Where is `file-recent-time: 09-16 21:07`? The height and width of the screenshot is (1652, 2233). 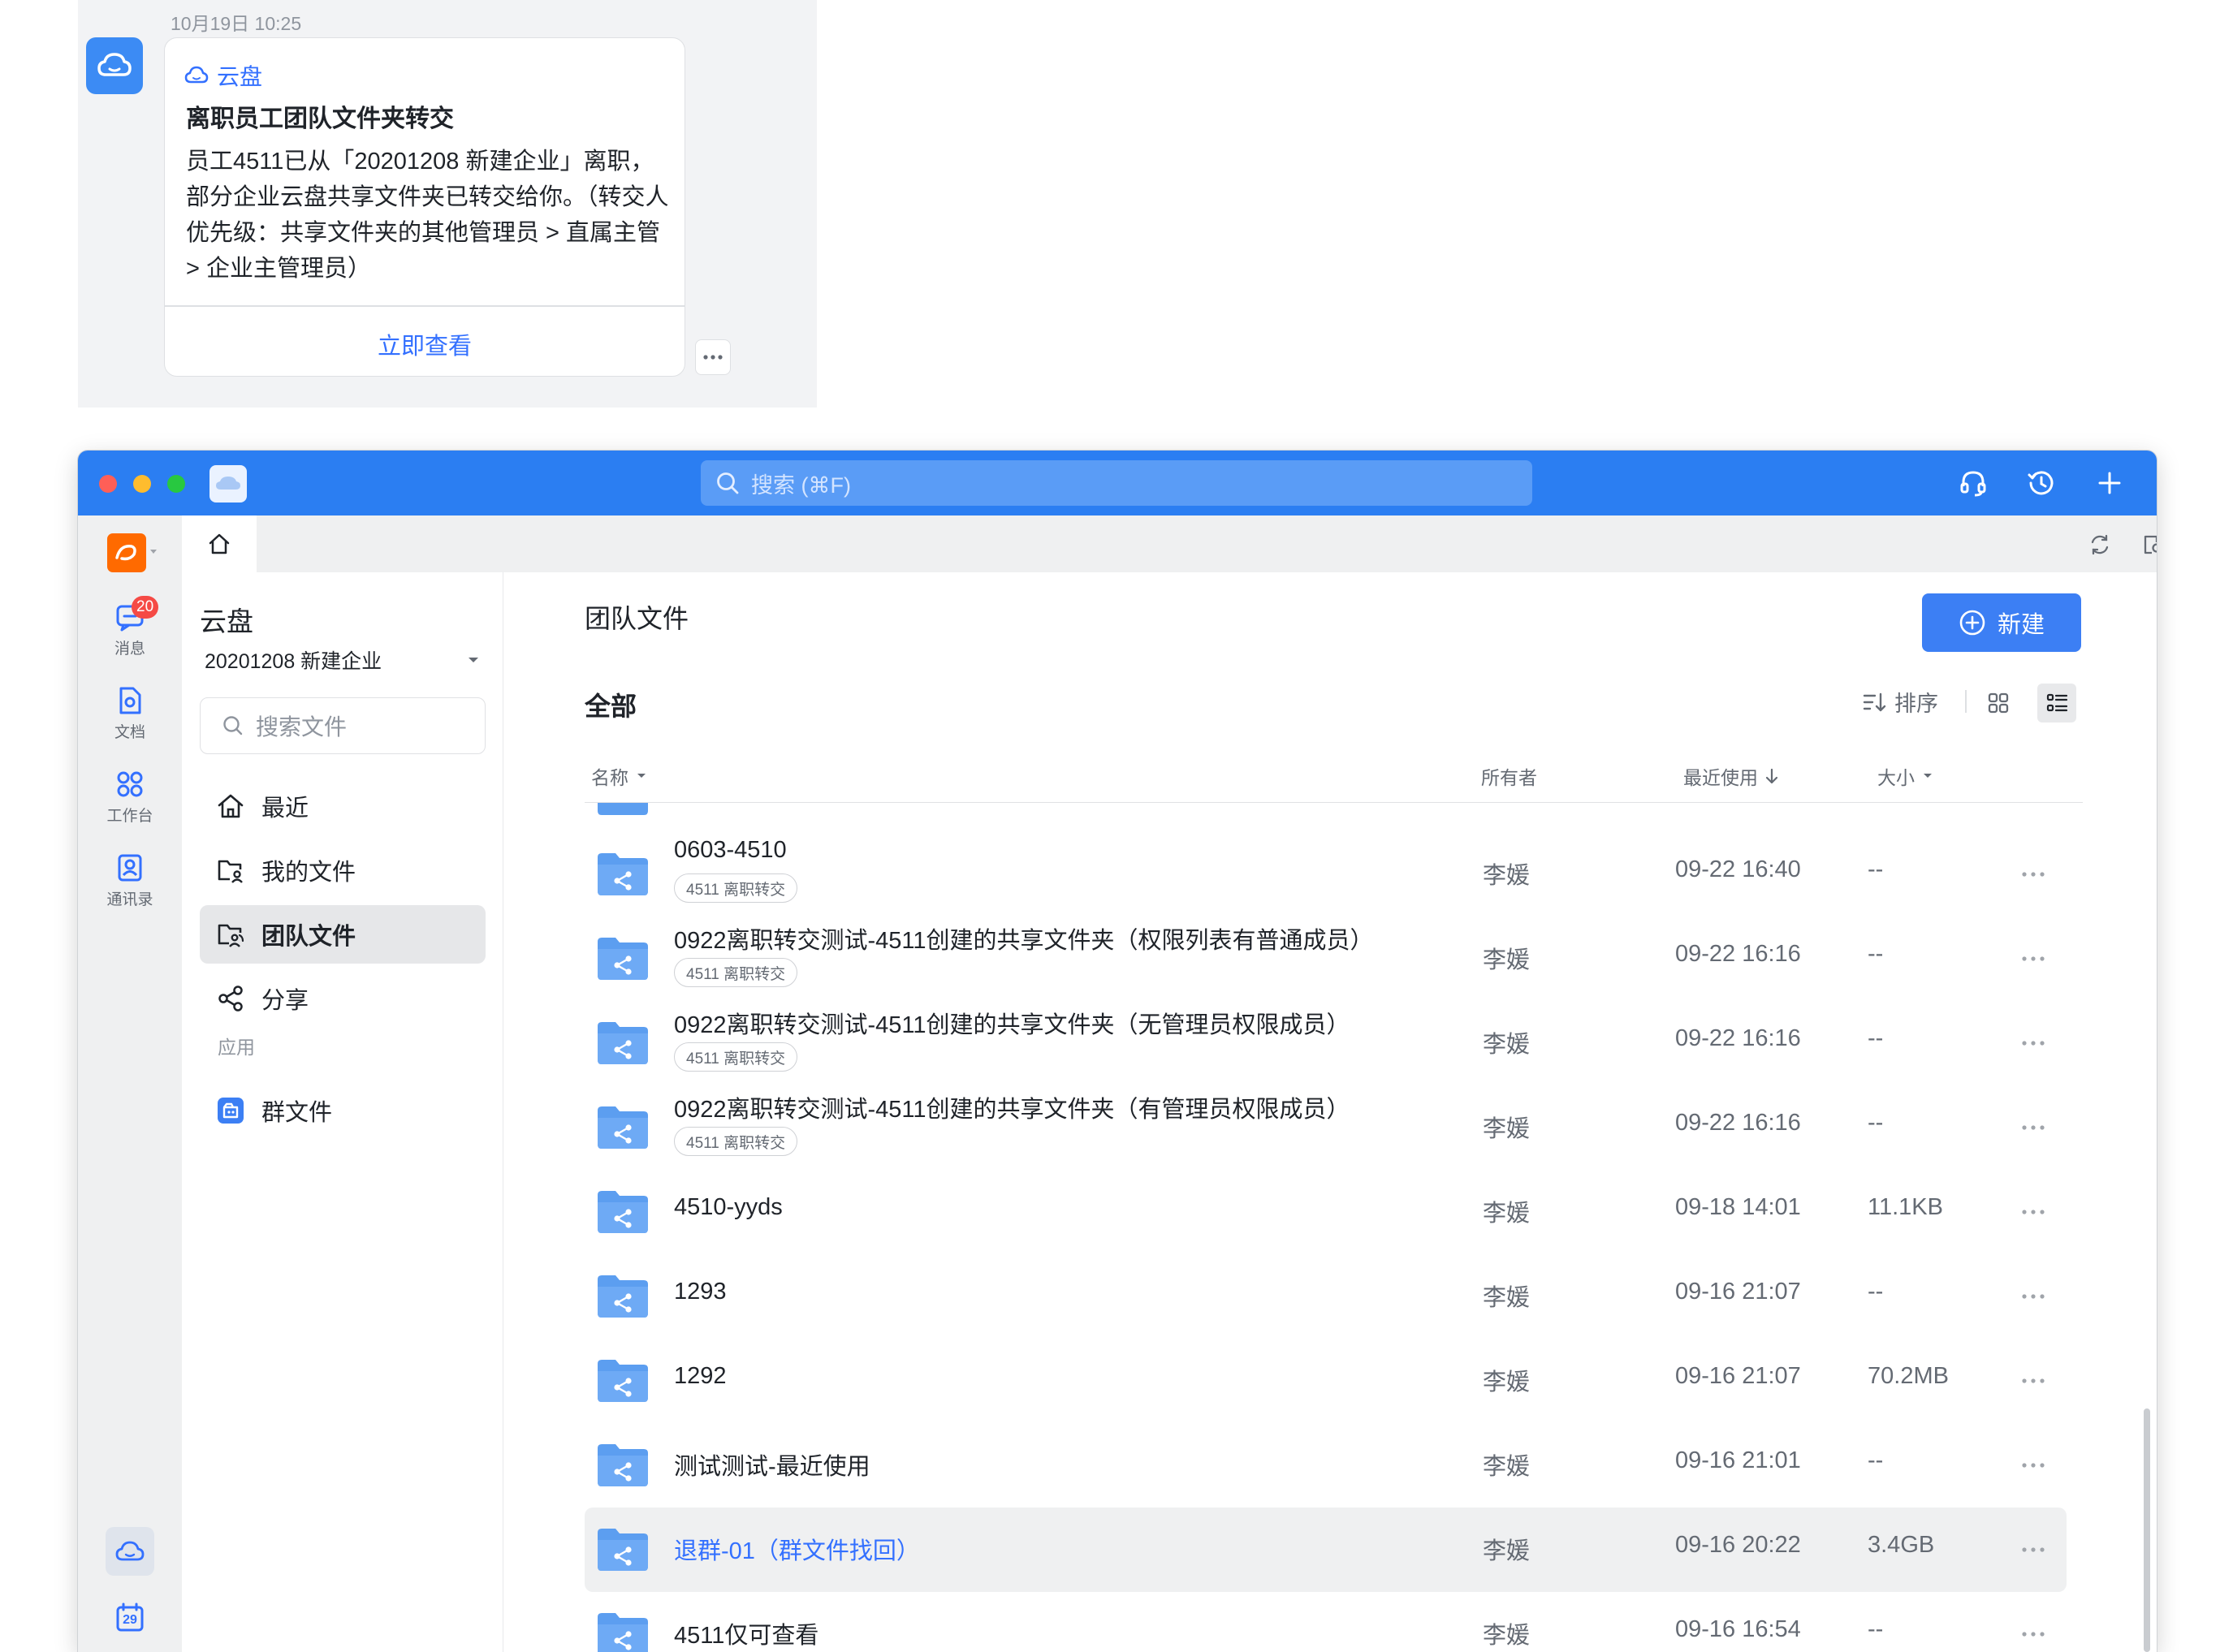 file-recent-time: 09-16 21:07 is located at coordinates (1738, 1376).